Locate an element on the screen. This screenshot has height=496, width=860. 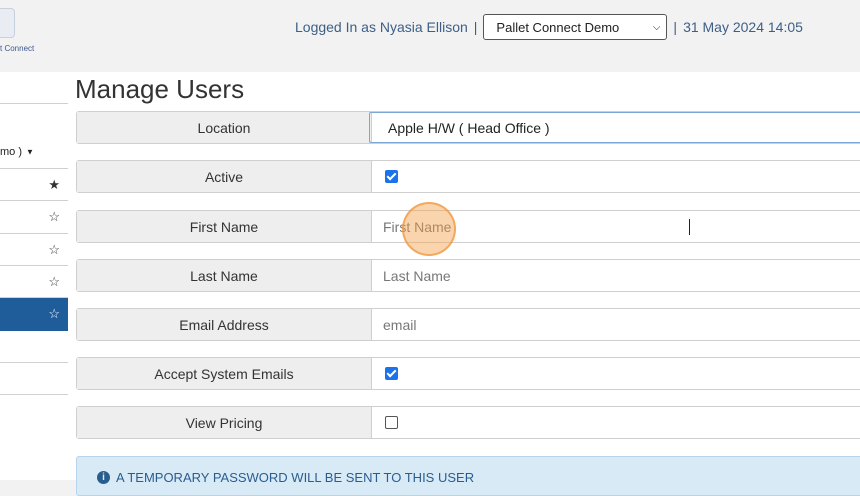
form-row-last-name: Last Name Last Name is located at coordinates (468, 275).